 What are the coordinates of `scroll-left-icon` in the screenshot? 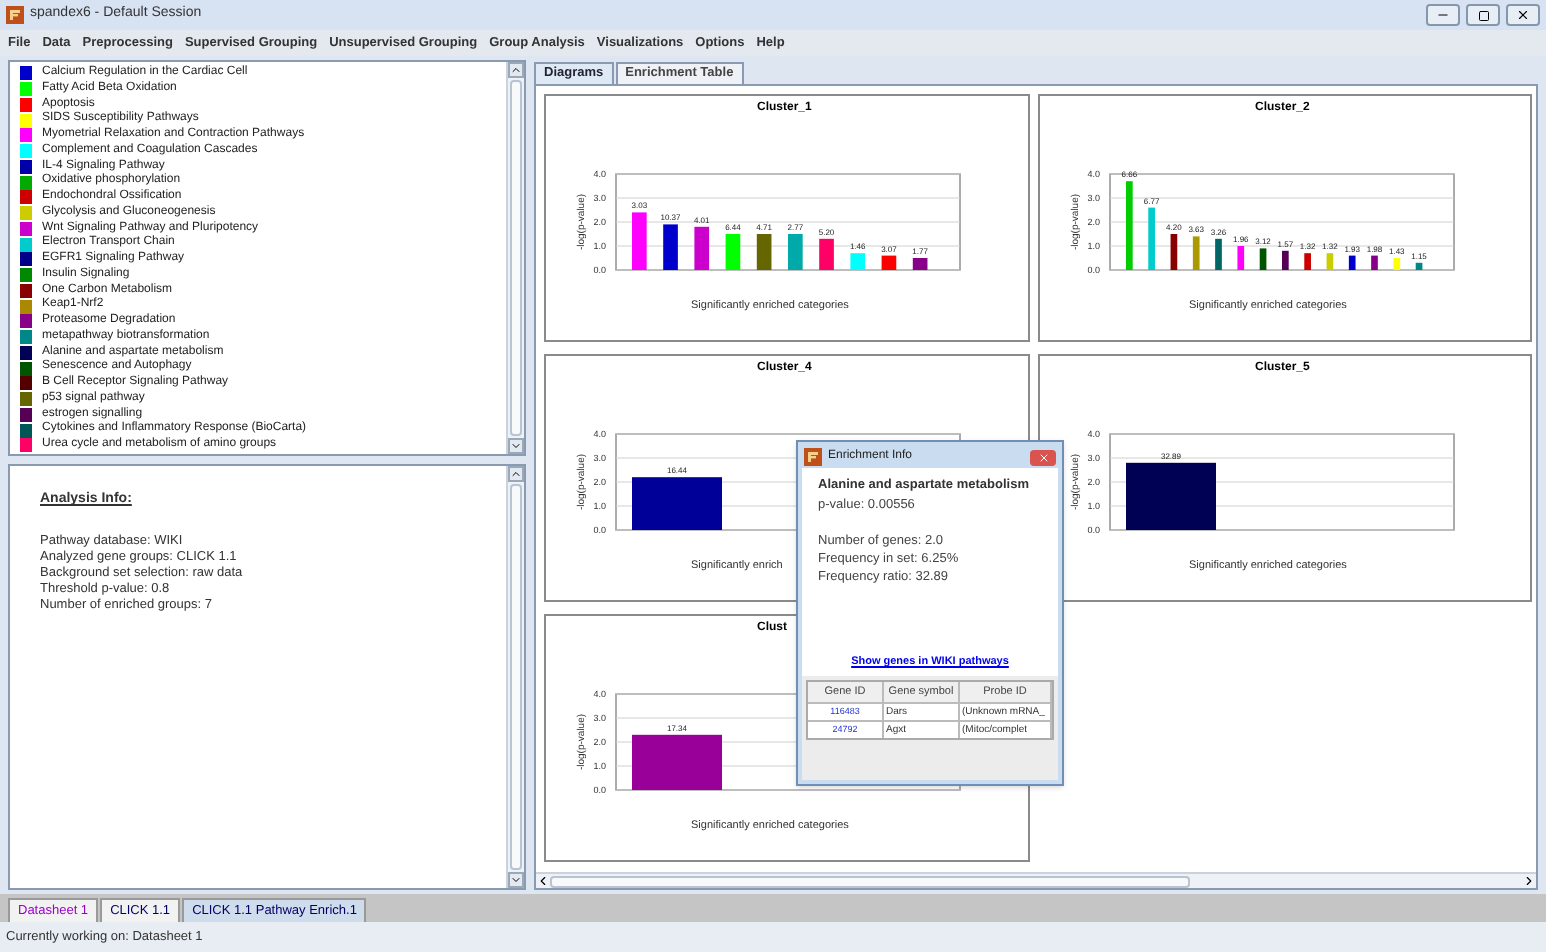 It's located at (543, 881).